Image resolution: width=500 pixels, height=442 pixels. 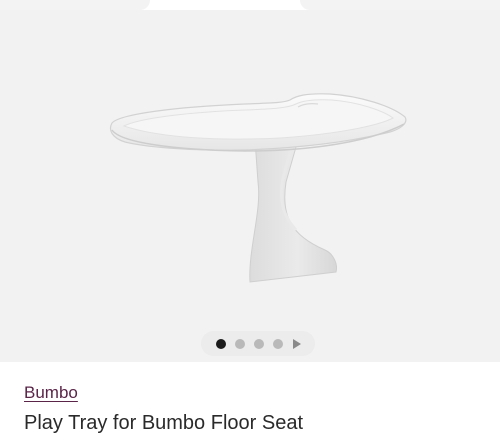 What do you see at coordinates (250, 5) in the screenshot?
I see `top-strip` at bounding box center [250, 5].